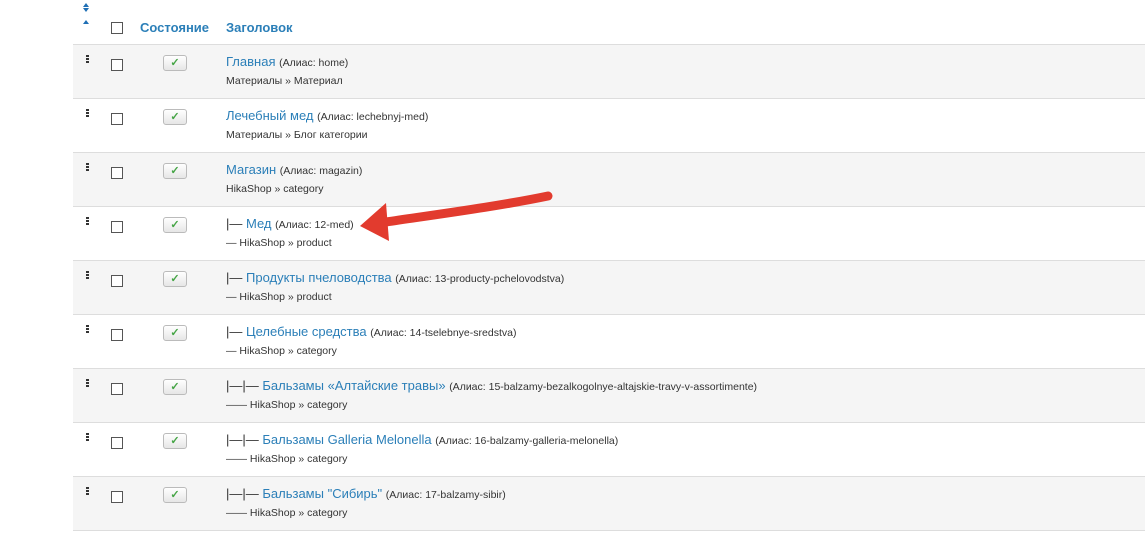 This screenshot has width=1145, height=535. I want to click on item-alias: (Алиас: 13-producty-pchelovodstva), so click(480, 279).